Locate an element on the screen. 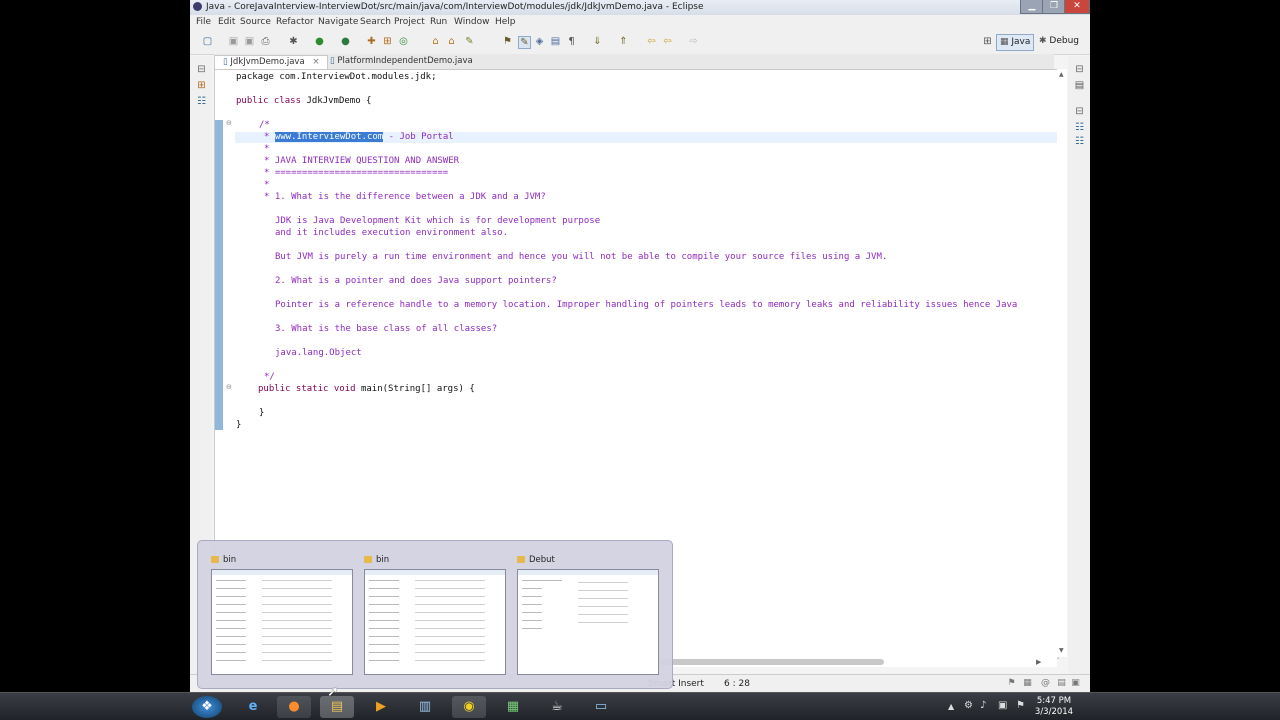 Image resolution: width=1280 pixels, height=720 pixels. toggle-mark-icon: ✎ is located at coordinates (524, 42).